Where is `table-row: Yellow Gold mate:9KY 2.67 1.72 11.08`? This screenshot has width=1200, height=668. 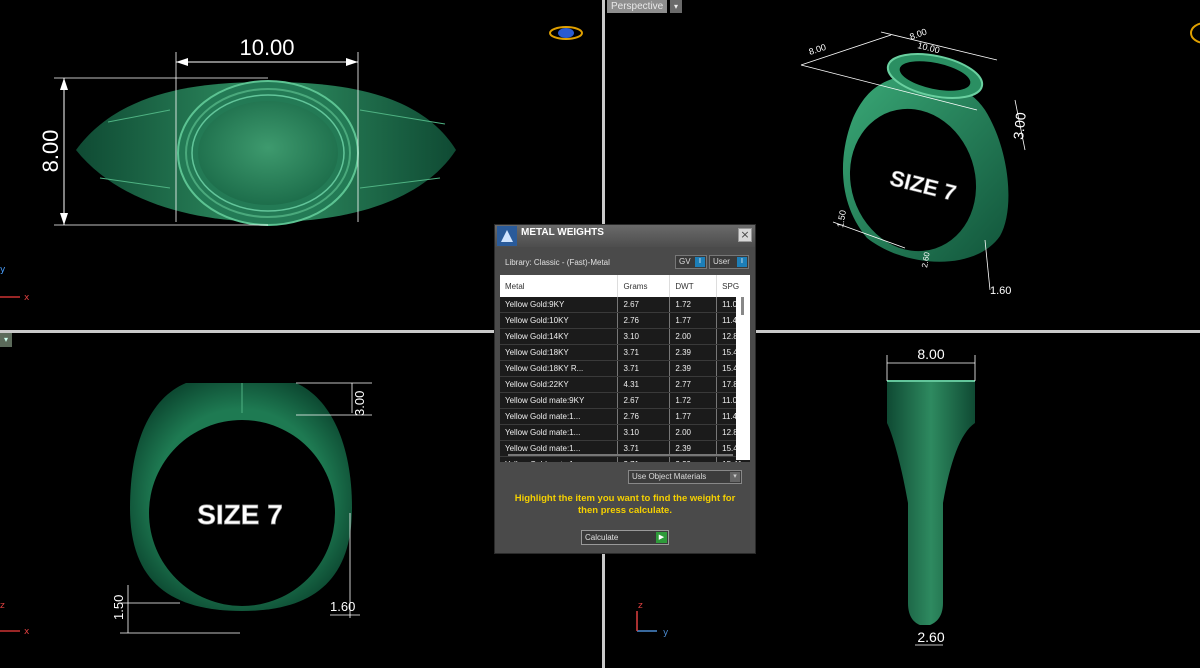 table-row: Yellow Gold mate:9KY 2.67 1.72 11.08 is located at coordinates (625, 400).